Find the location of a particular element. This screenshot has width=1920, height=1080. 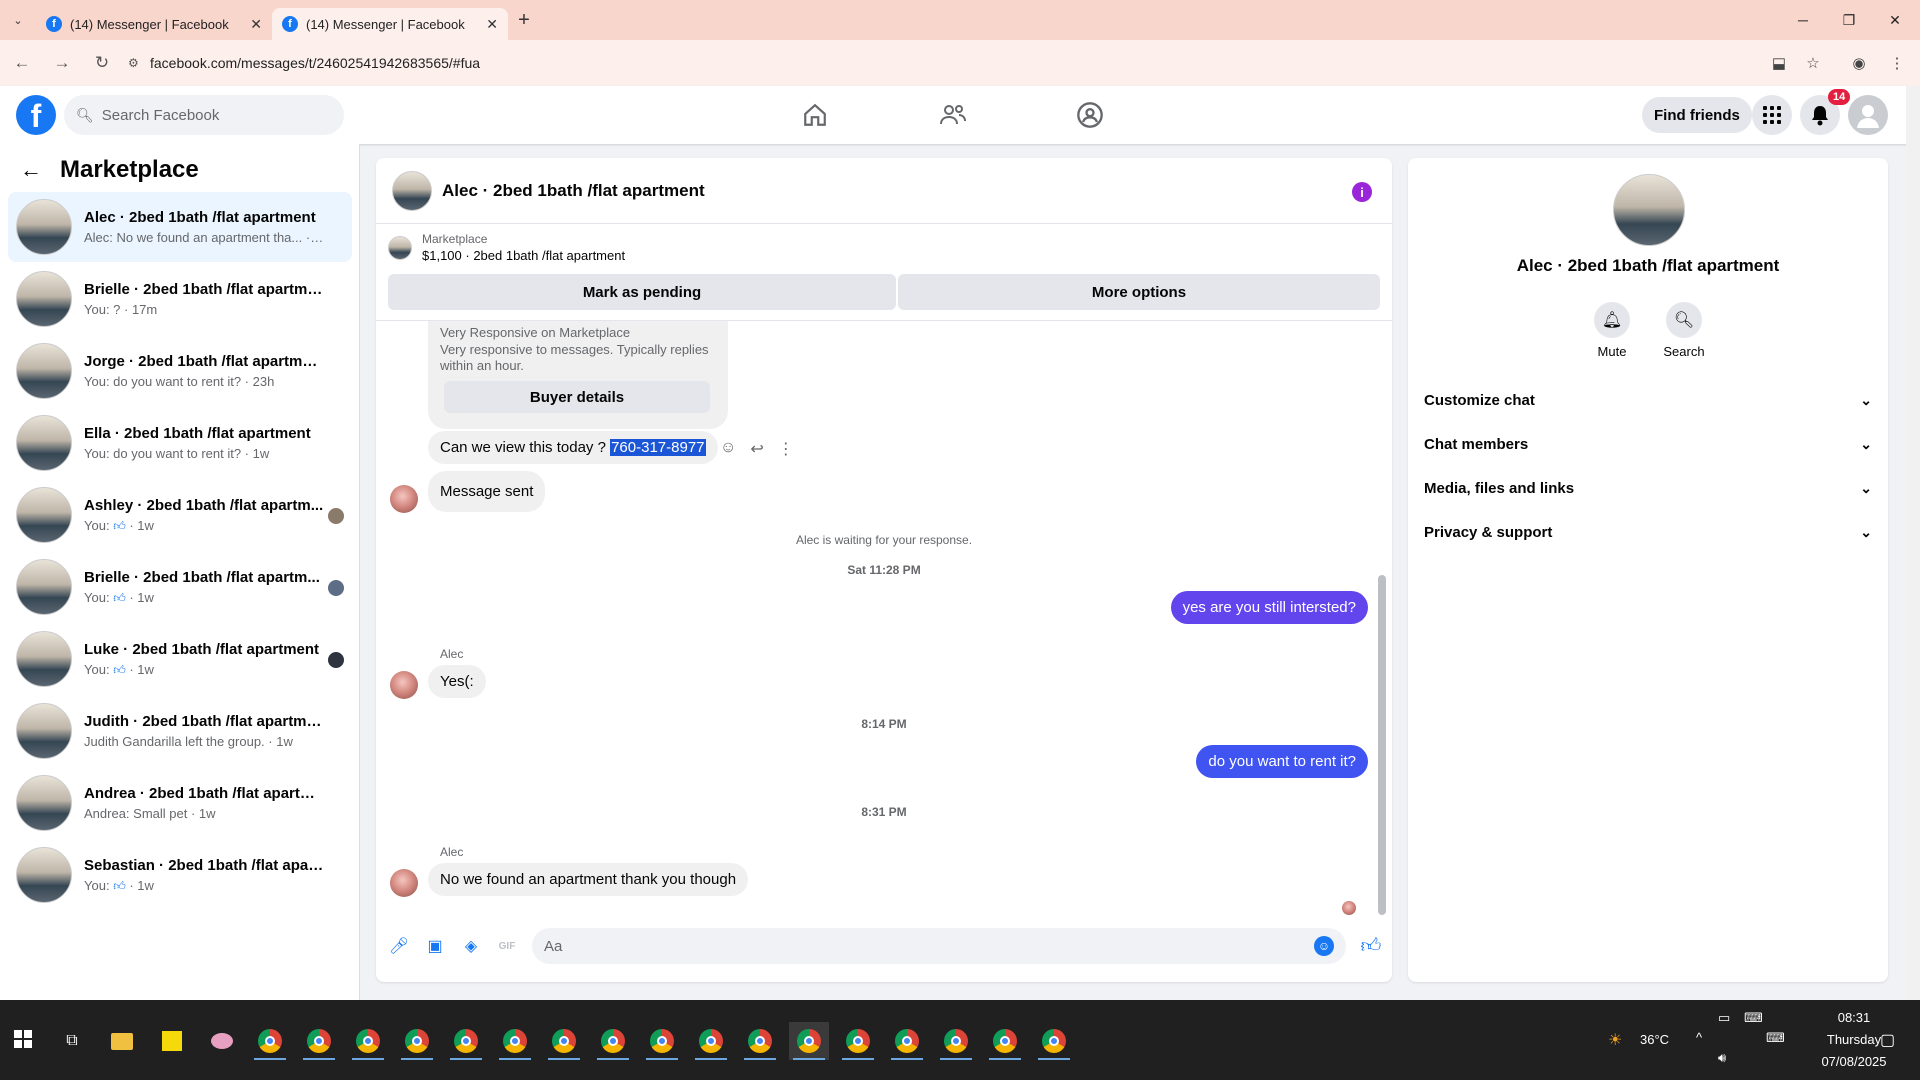

reload-icon: ↻ is located at coordinates (102, 63).